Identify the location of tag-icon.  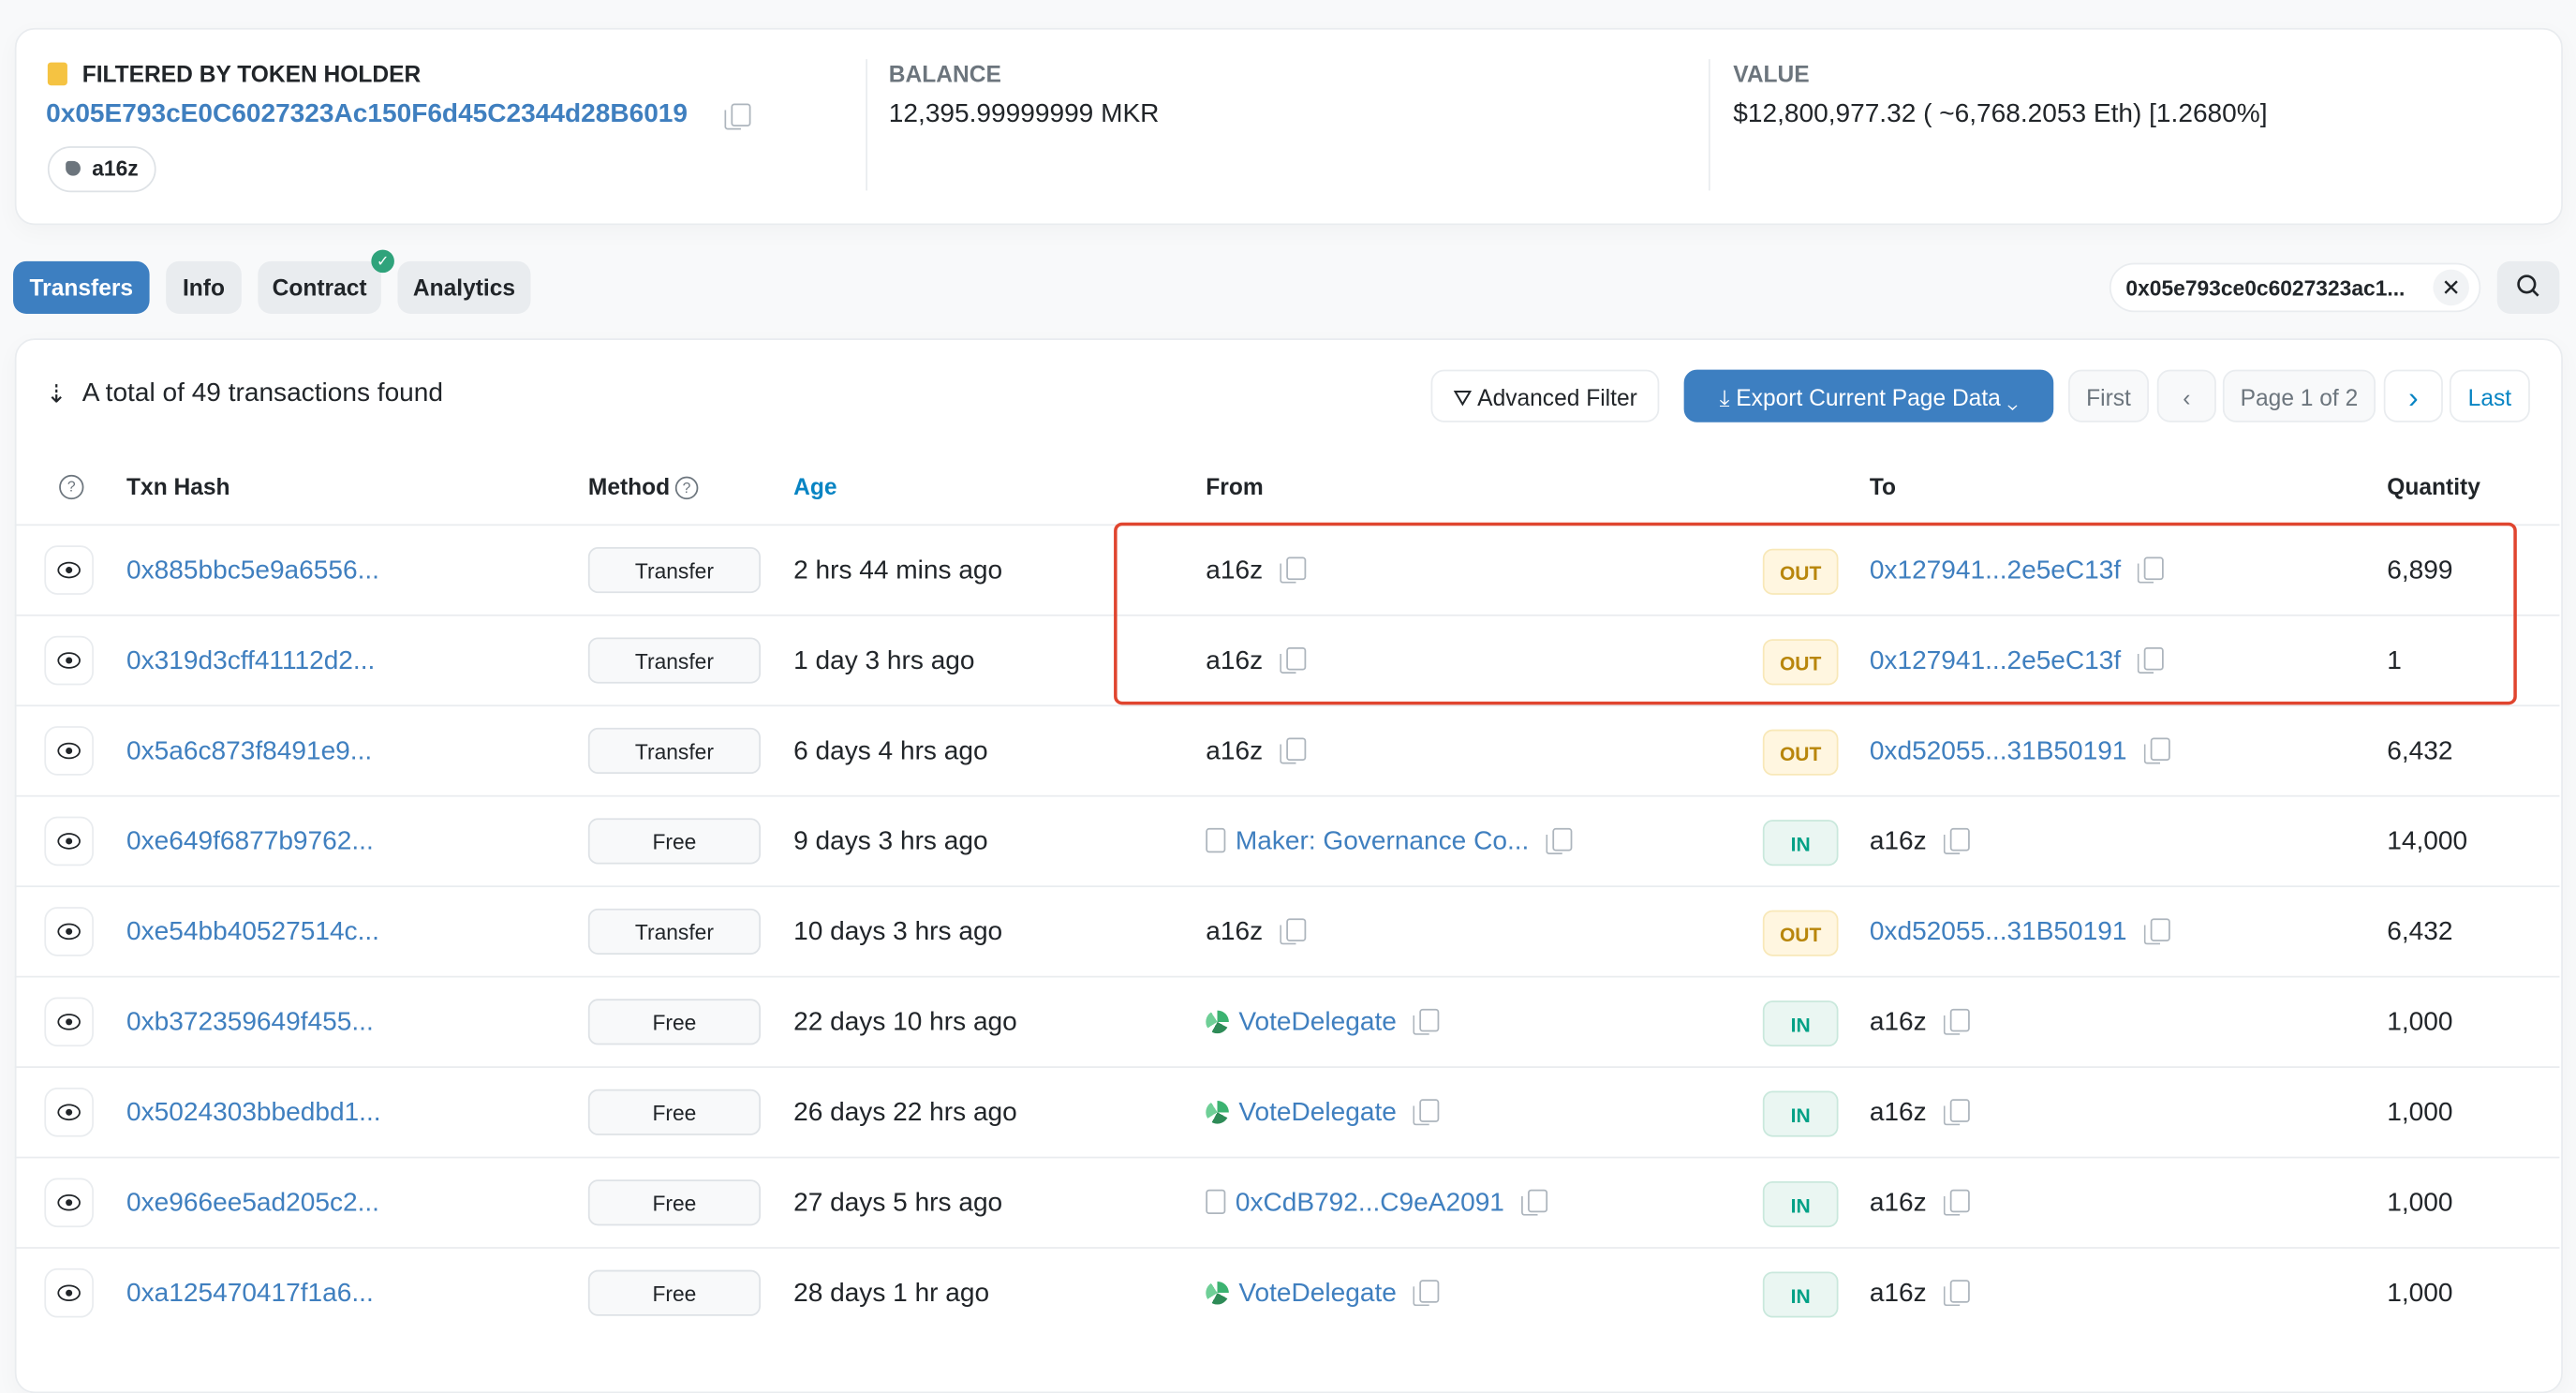
(73, 168).